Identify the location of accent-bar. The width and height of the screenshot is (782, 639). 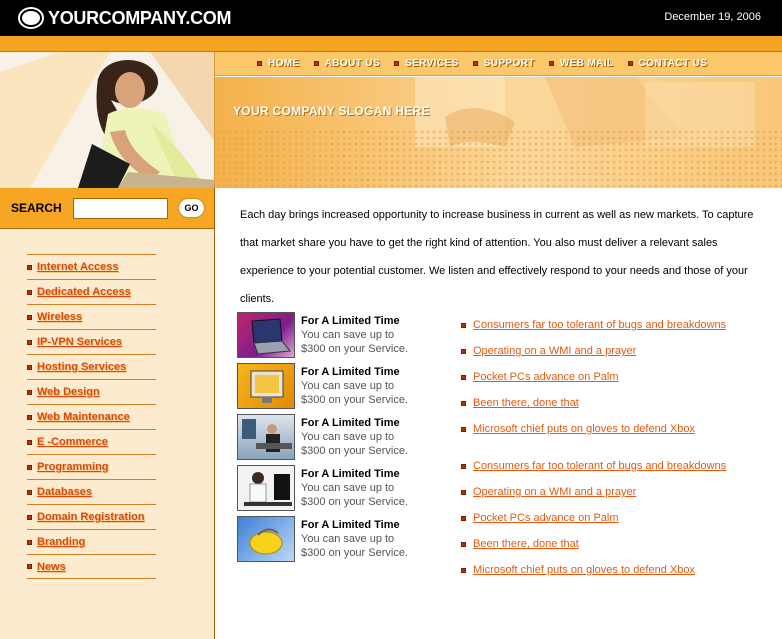
(391, 44).